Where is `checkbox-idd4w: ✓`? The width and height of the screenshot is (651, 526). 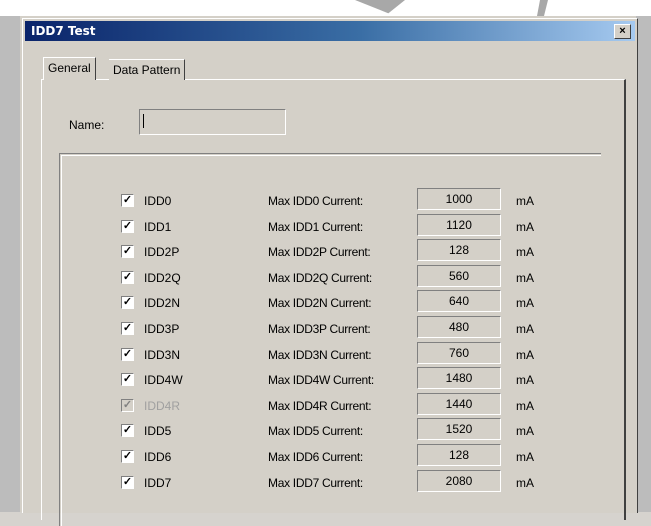
checkbox-idd4w: ✓ is located at coordinates (127, 380).